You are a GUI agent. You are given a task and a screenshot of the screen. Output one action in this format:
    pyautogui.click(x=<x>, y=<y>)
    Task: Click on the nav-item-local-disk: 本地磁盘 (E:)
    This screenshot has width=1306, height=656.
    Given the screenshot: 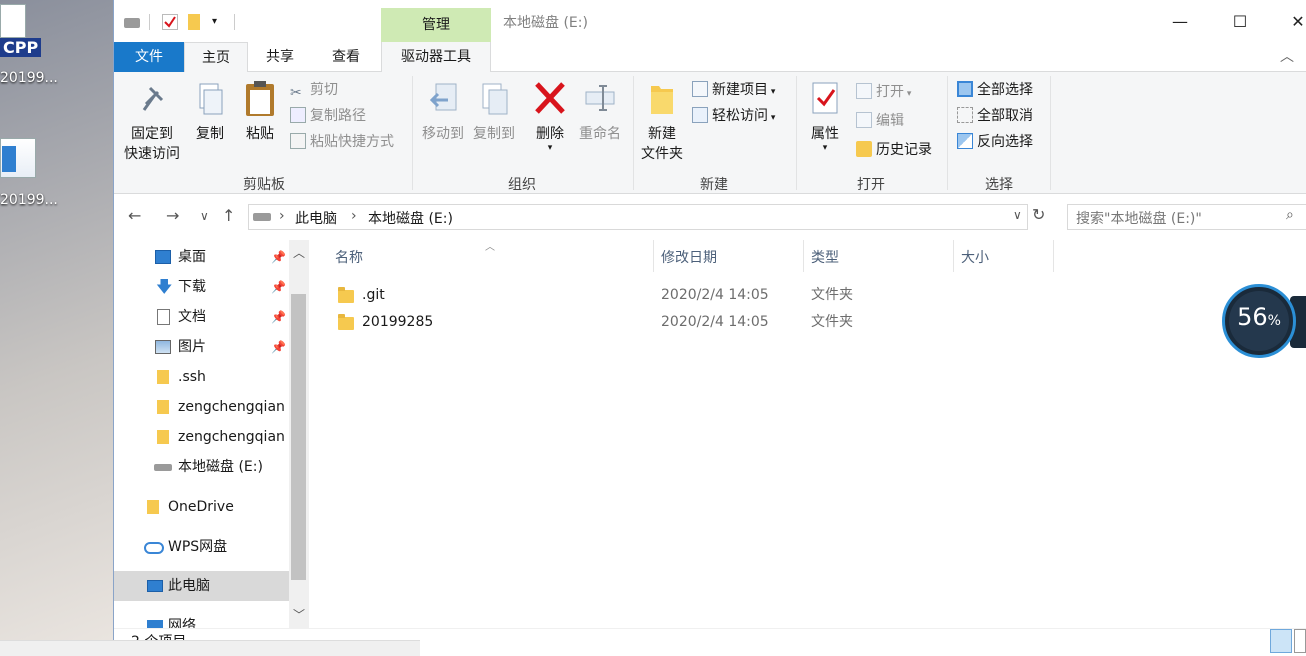 What is the action you would take?
    pyautogui.click(x=201, y=467)
    